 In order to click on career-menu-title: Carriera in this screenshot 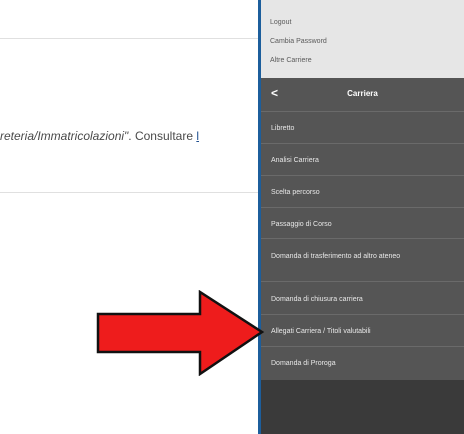, I will do `click(362, 93)`.